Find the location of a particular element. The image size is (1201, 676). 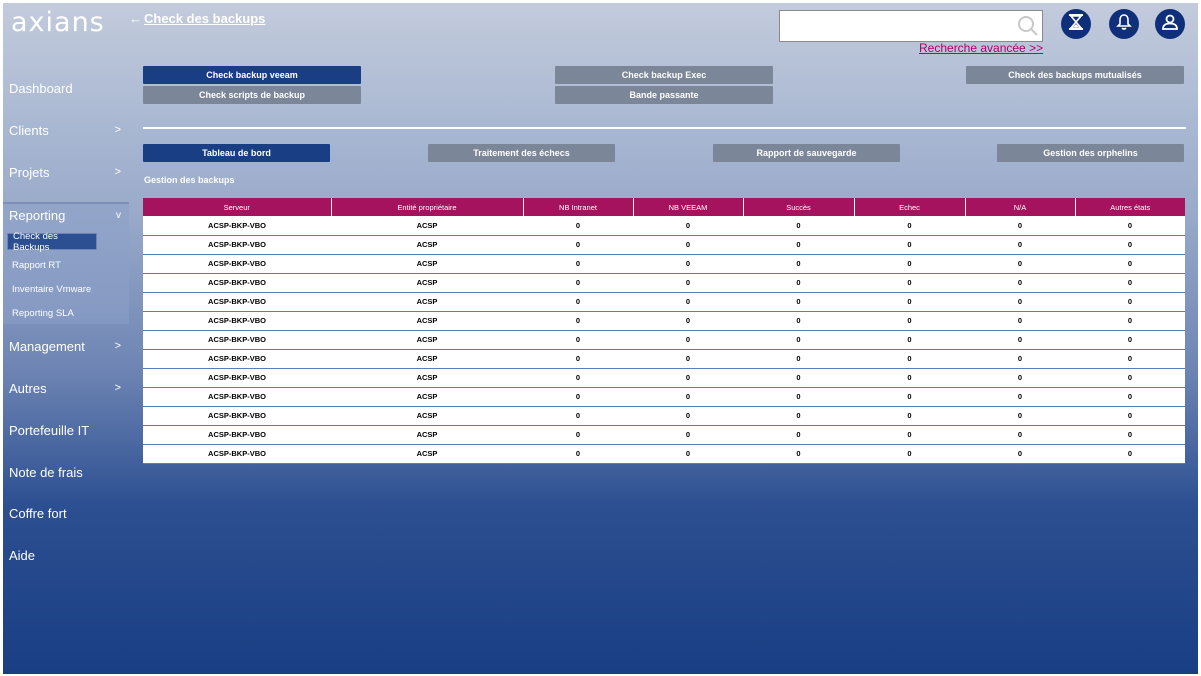

sidebar-item-management: Management > is located at coordinates (66, 346).